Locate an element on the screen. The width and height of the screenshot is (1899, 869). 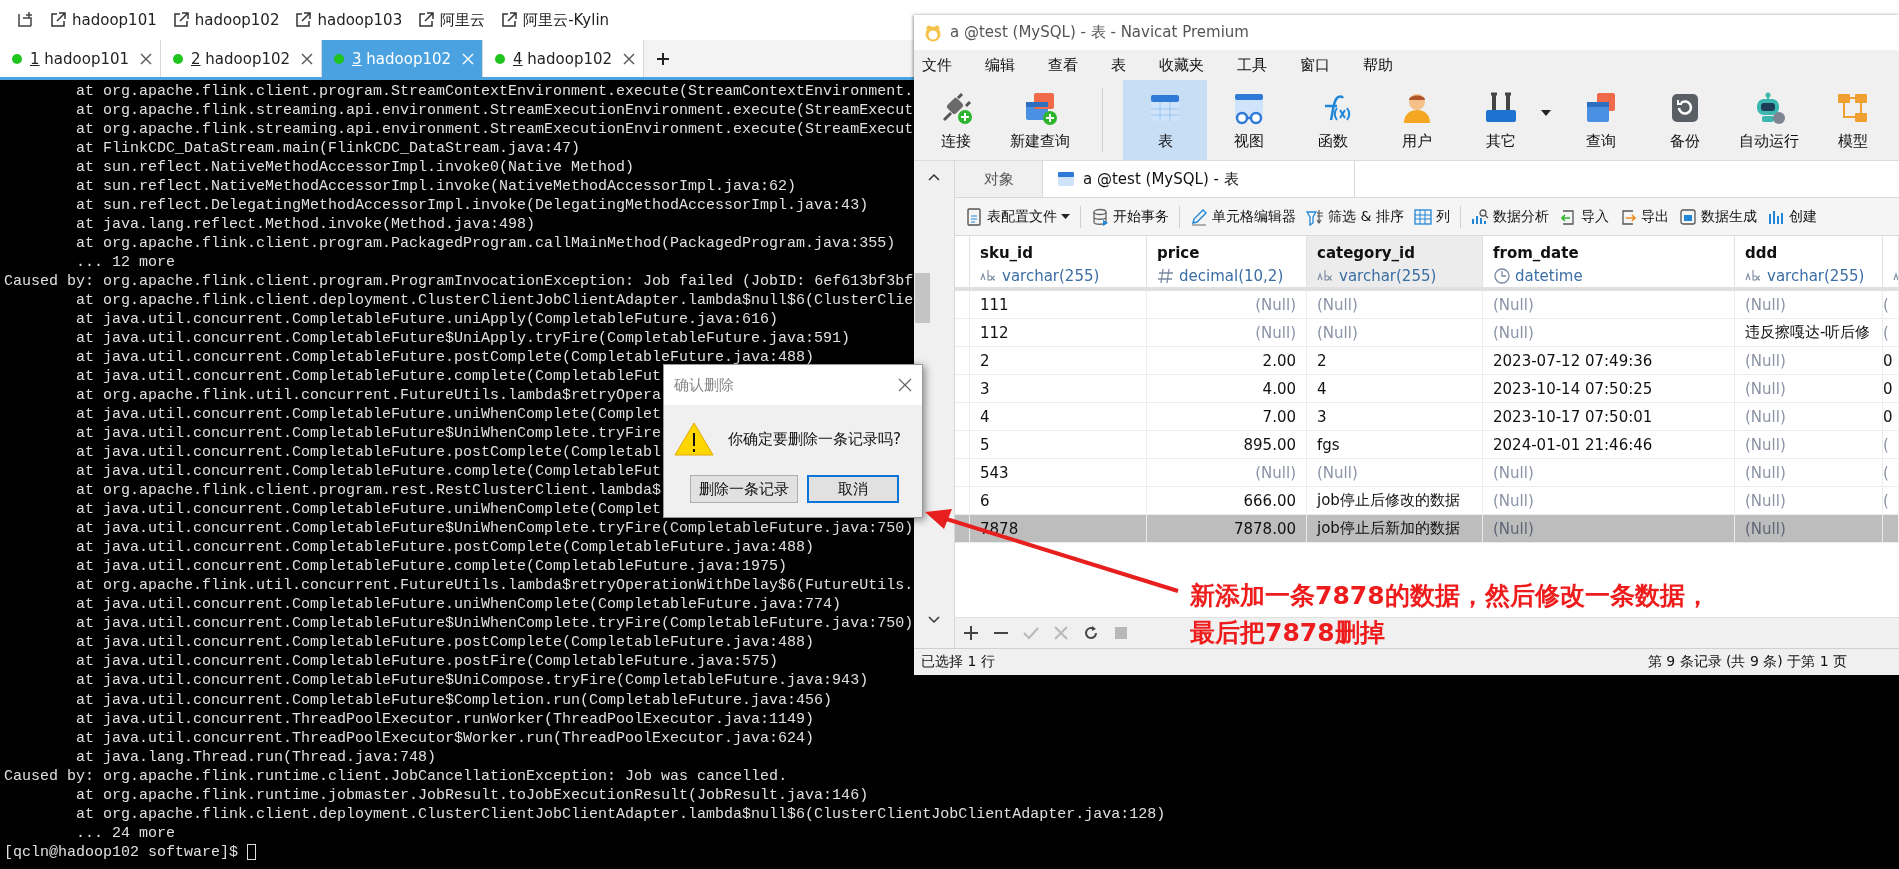
toolbar-button: 导出 is located at coordinates (1643, 216).